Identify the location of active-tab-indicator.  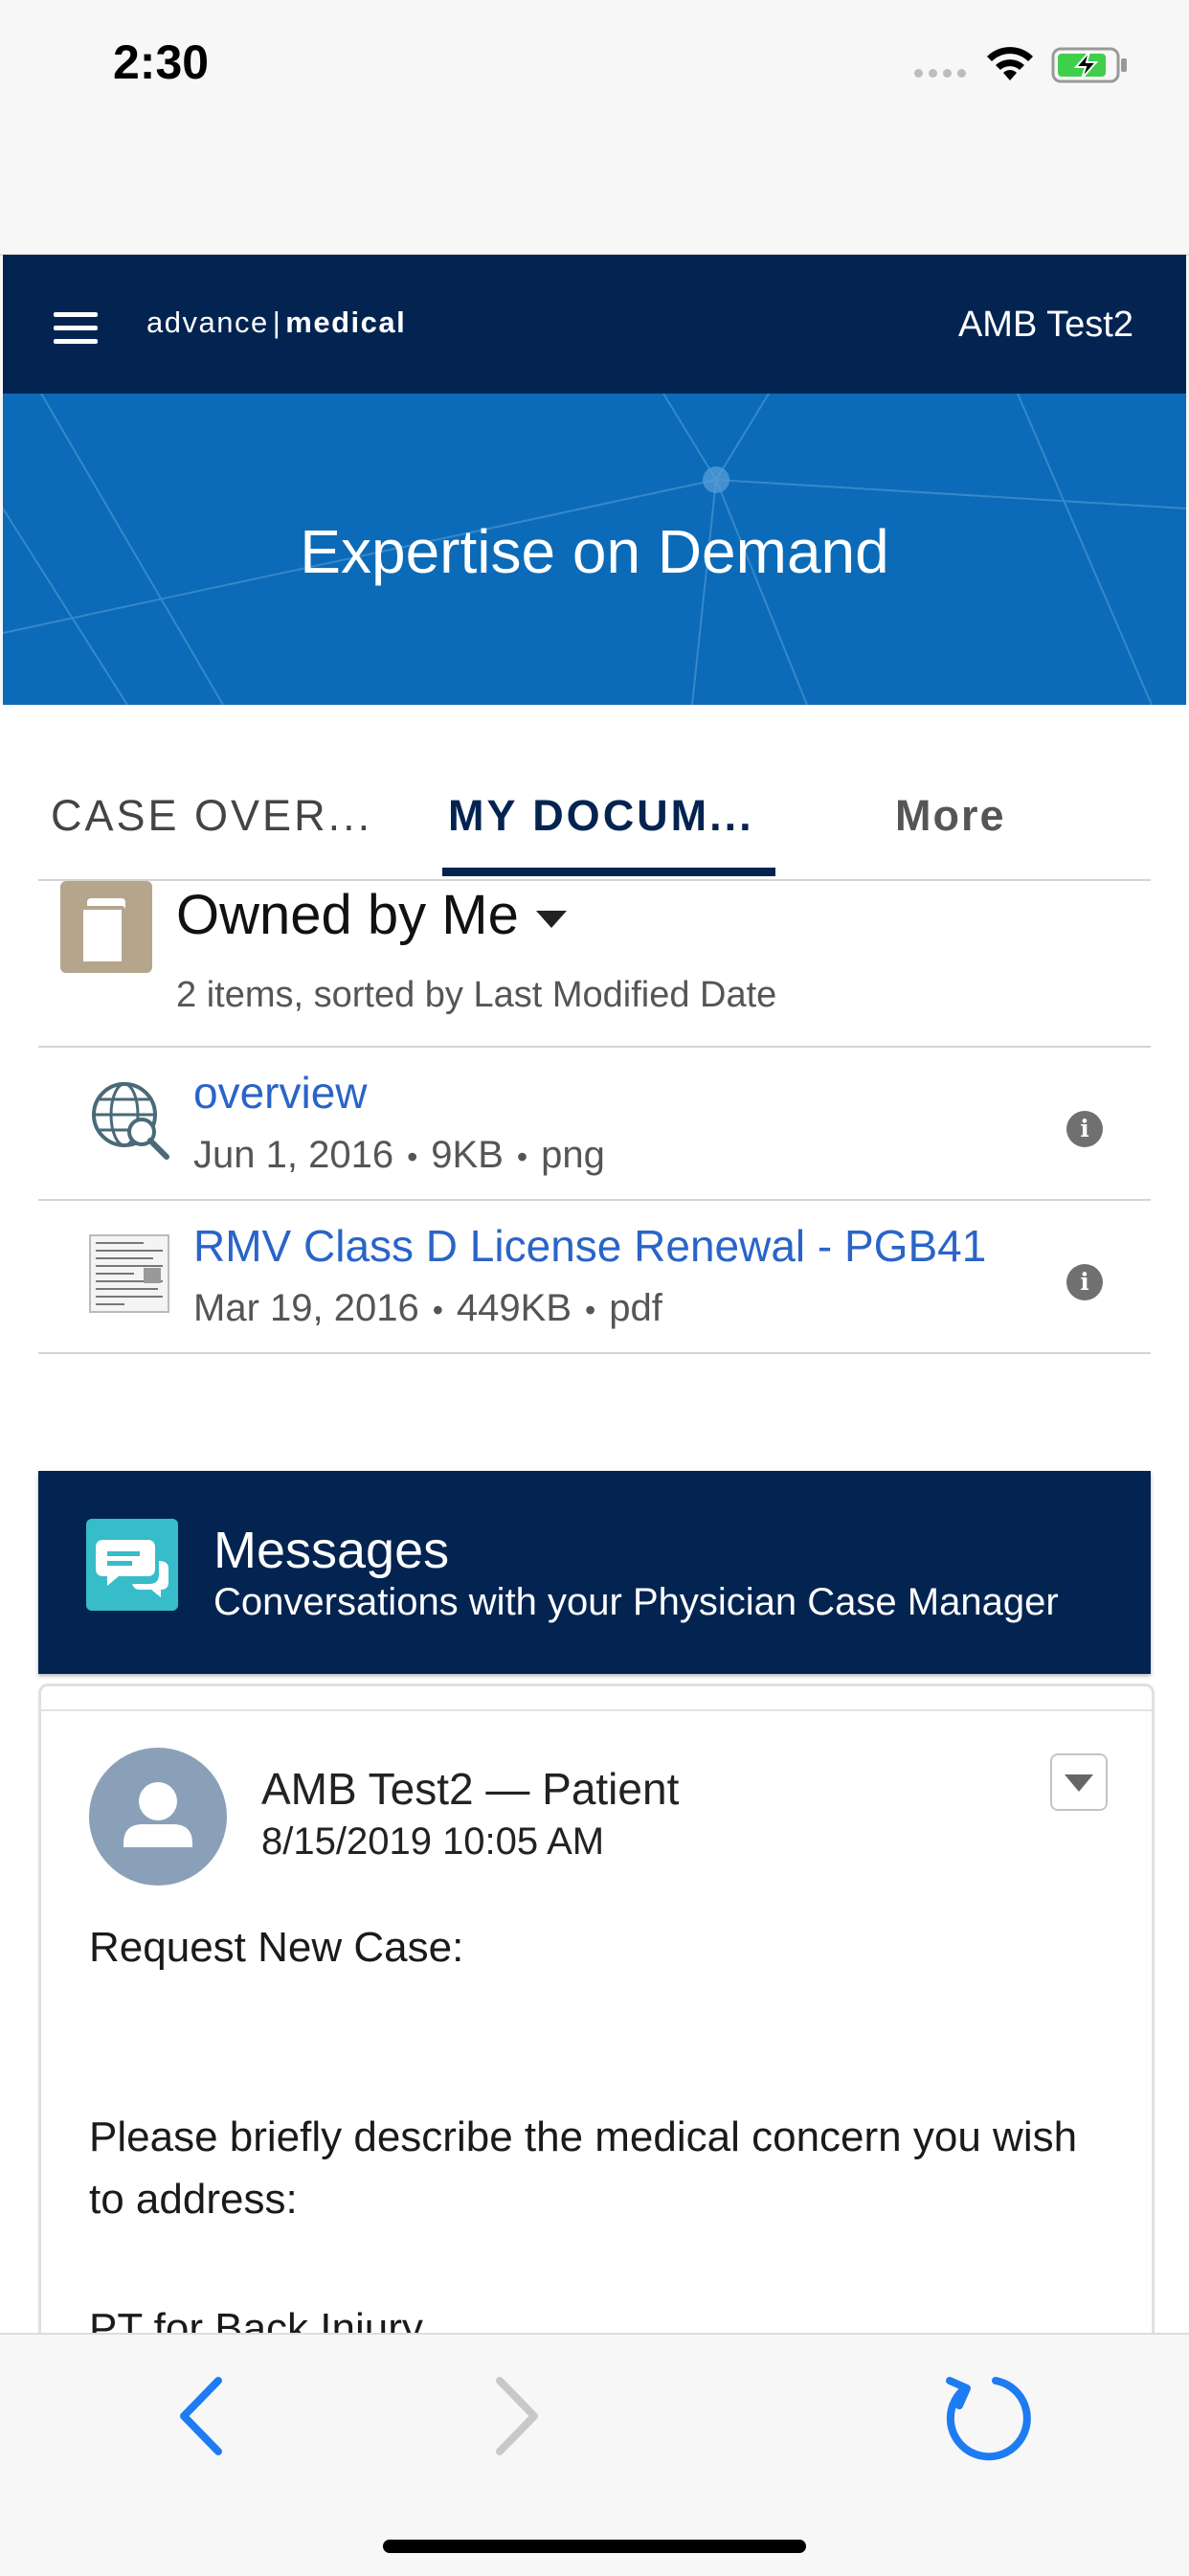
(608, 872).